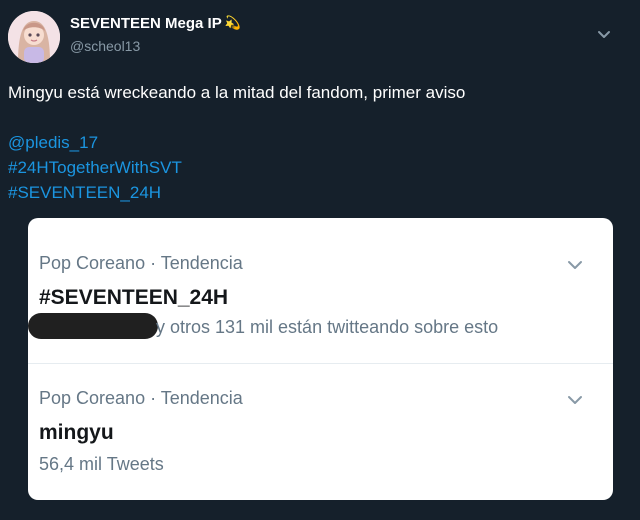  I want to click on hashtag-link: #SEVENTEEN_24H, so click(84, 193).